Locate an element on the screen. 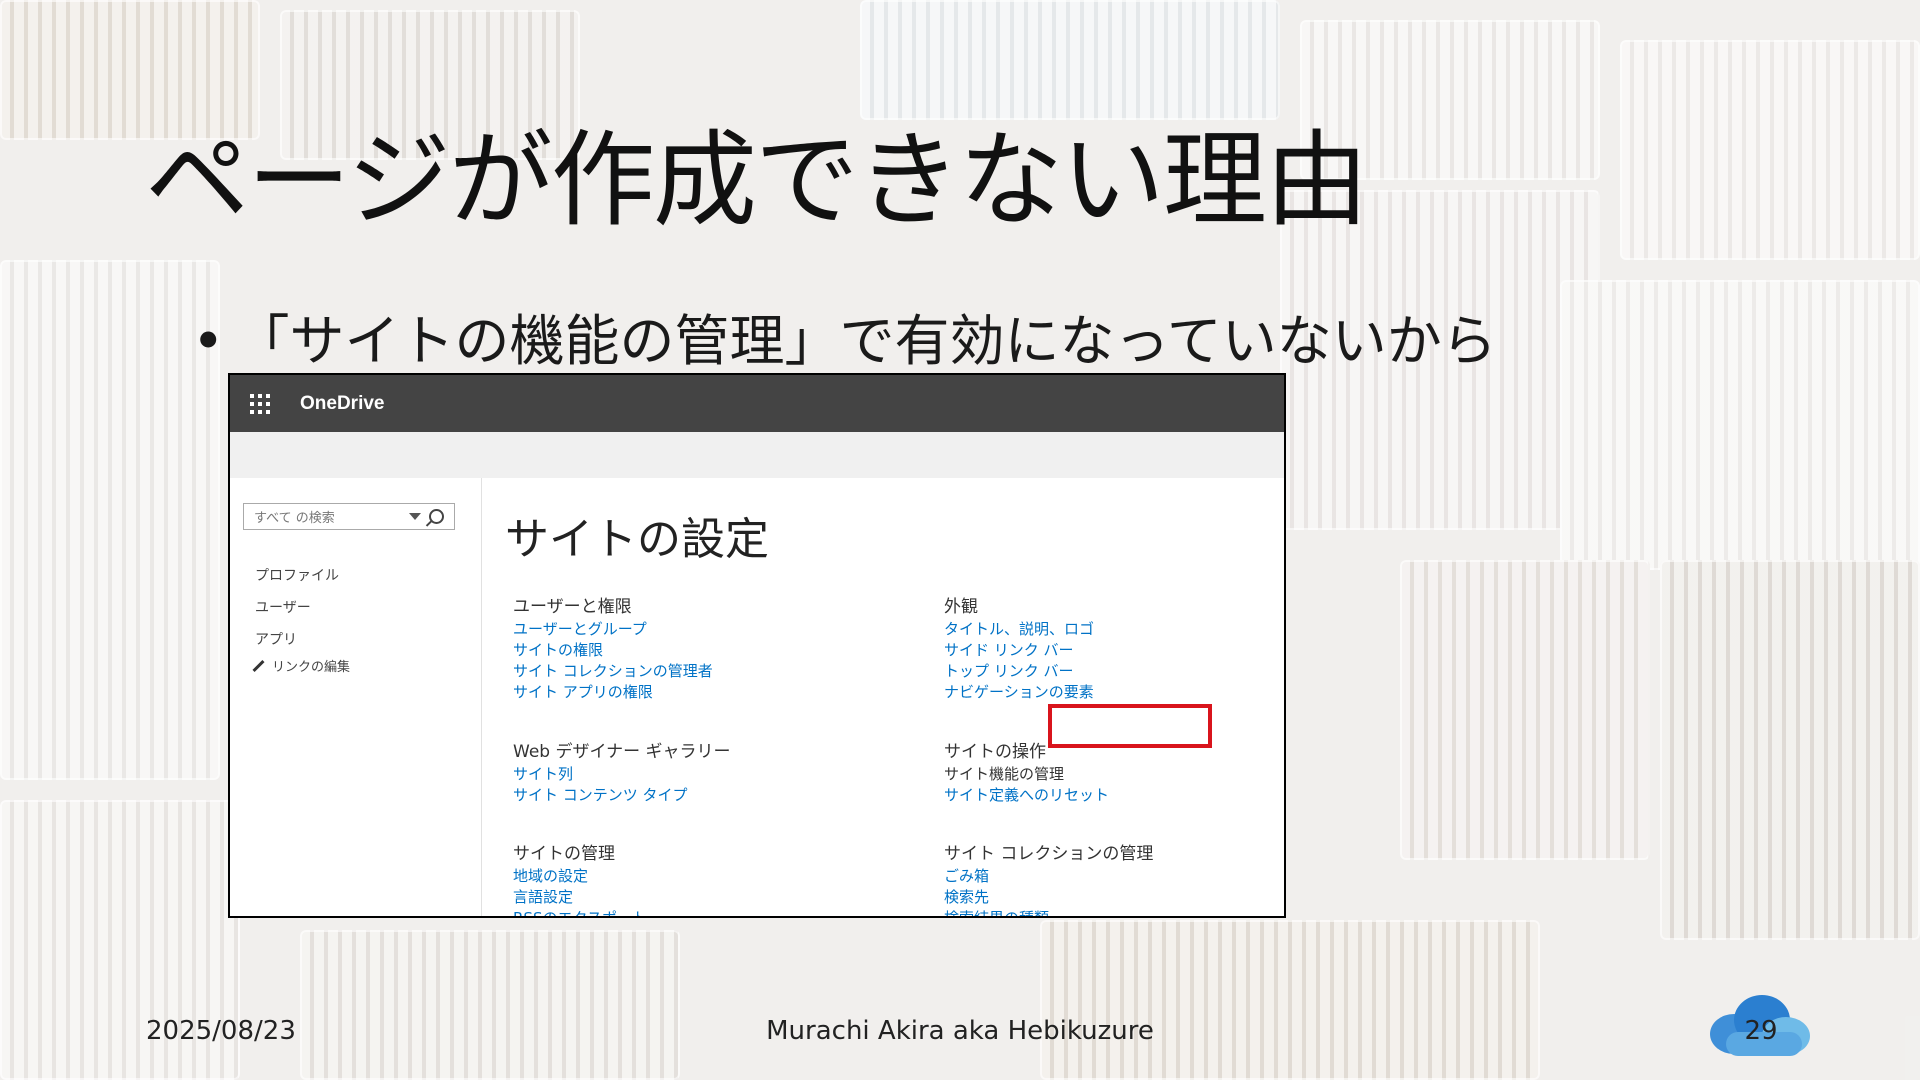  nav-item-users: ユーザー is located at coordinates (297, 608).